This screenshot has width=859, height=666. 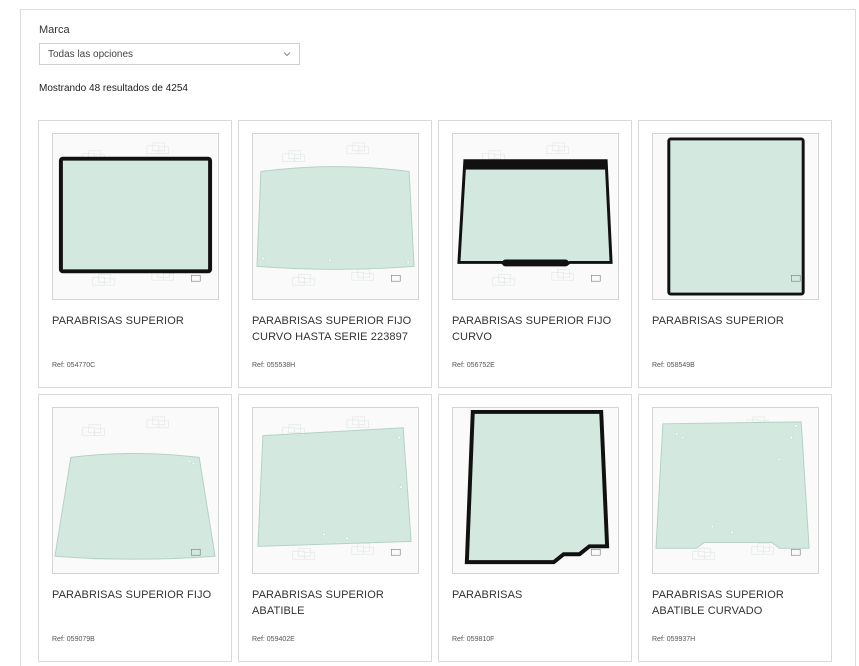 What do you see at coordinates (337, 603) in the screenshot?
I see `product-title: PARABRISAS SUPERIOR ABATIBLE` at bounding box center [337, 603].